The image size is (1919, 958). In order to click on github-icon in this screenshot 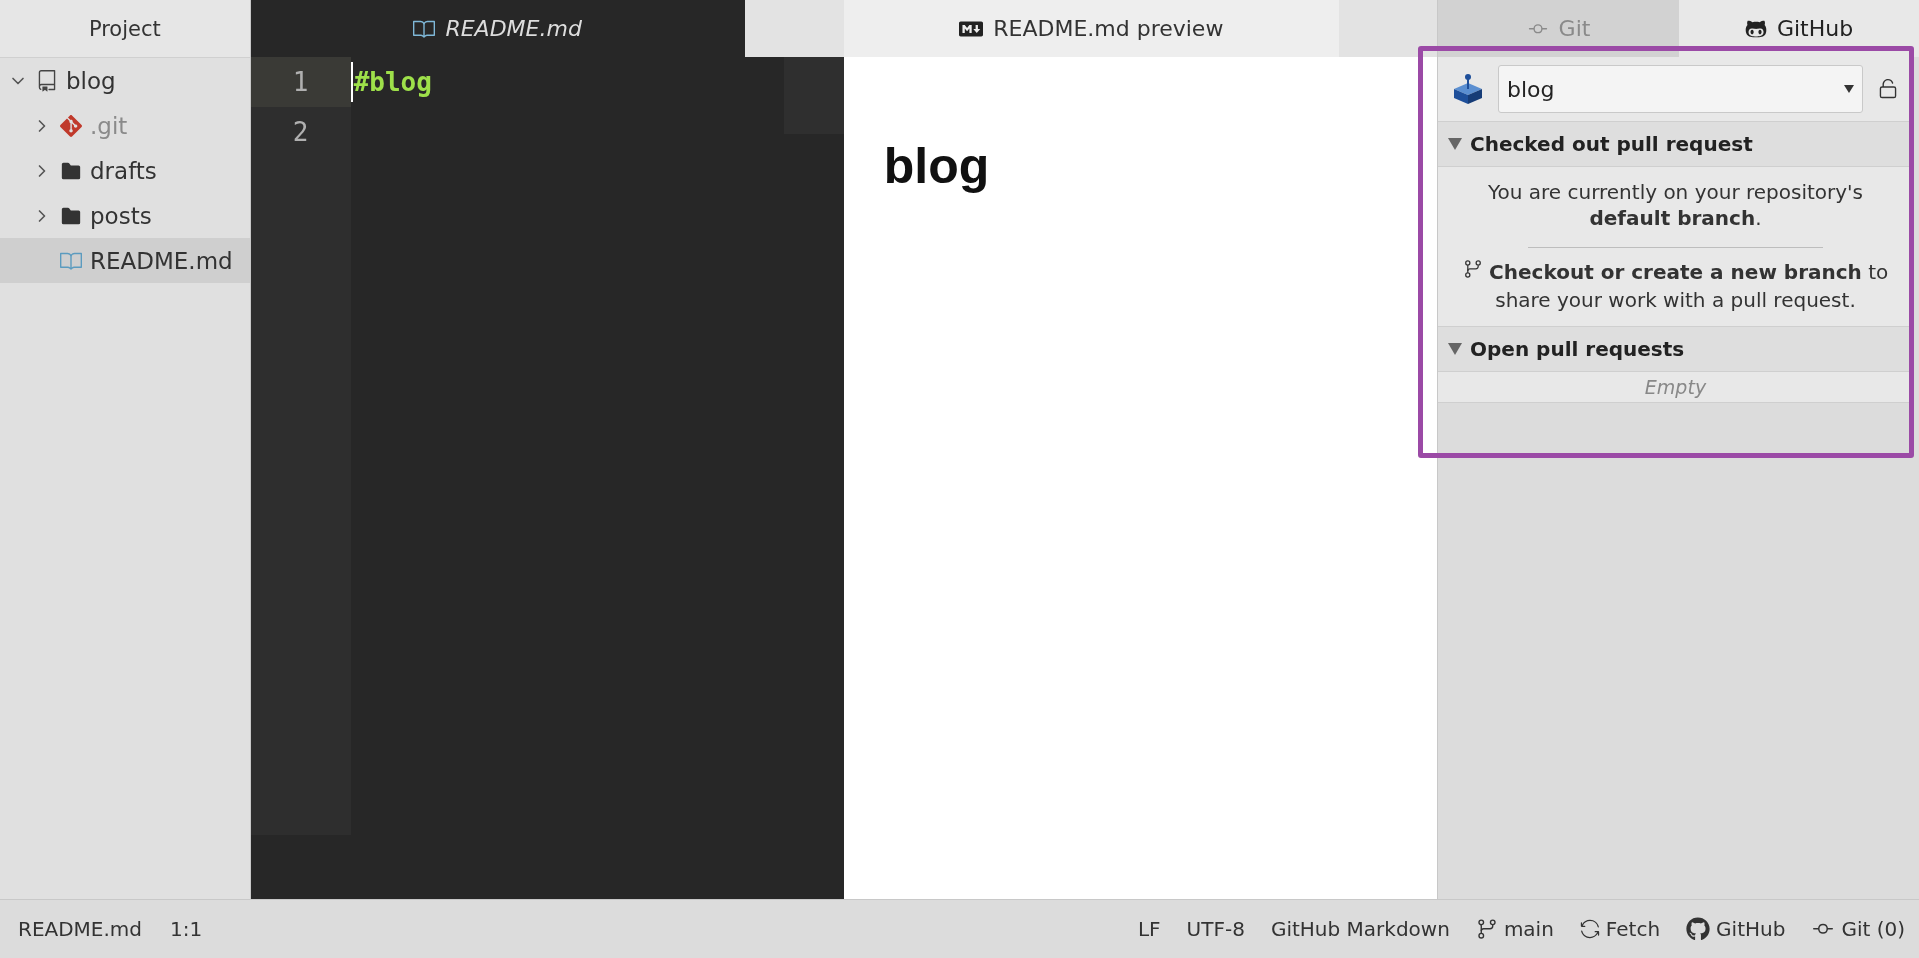, I will do `click(1698, 929)`.